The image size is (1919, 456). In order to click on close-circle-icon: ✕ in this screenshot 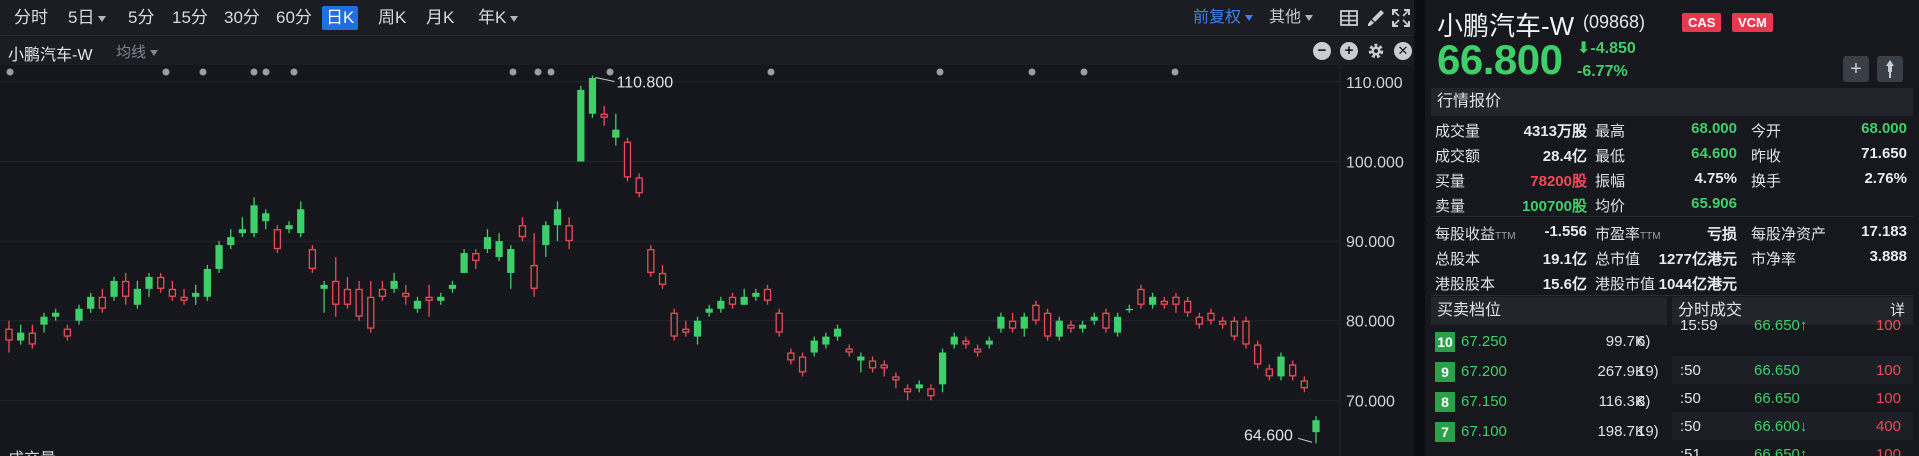, I will do `click(1403, 51)`.